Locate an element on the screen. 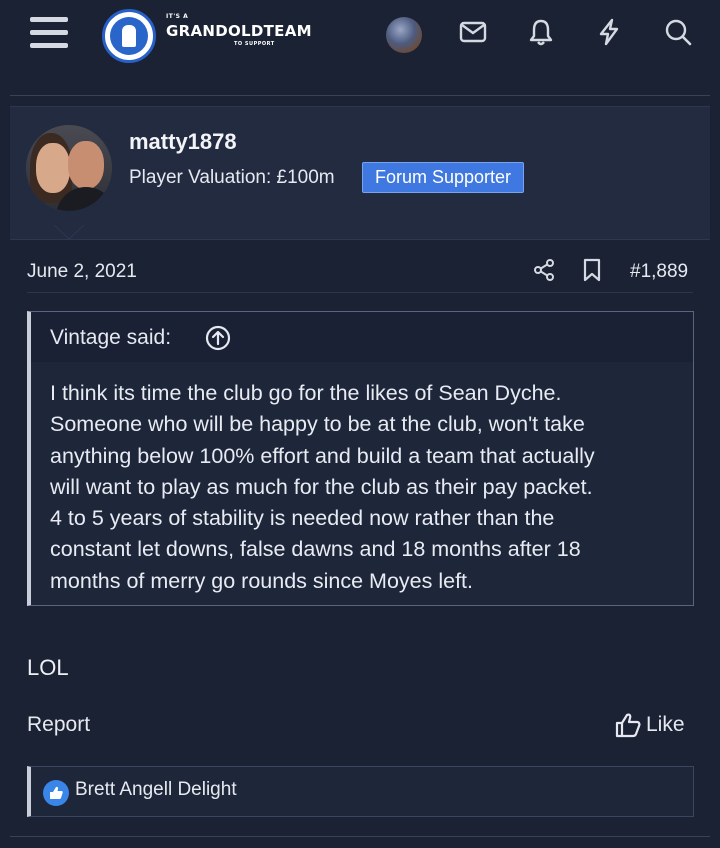  username-link: matty1878 is located at coordinates (183, 142).